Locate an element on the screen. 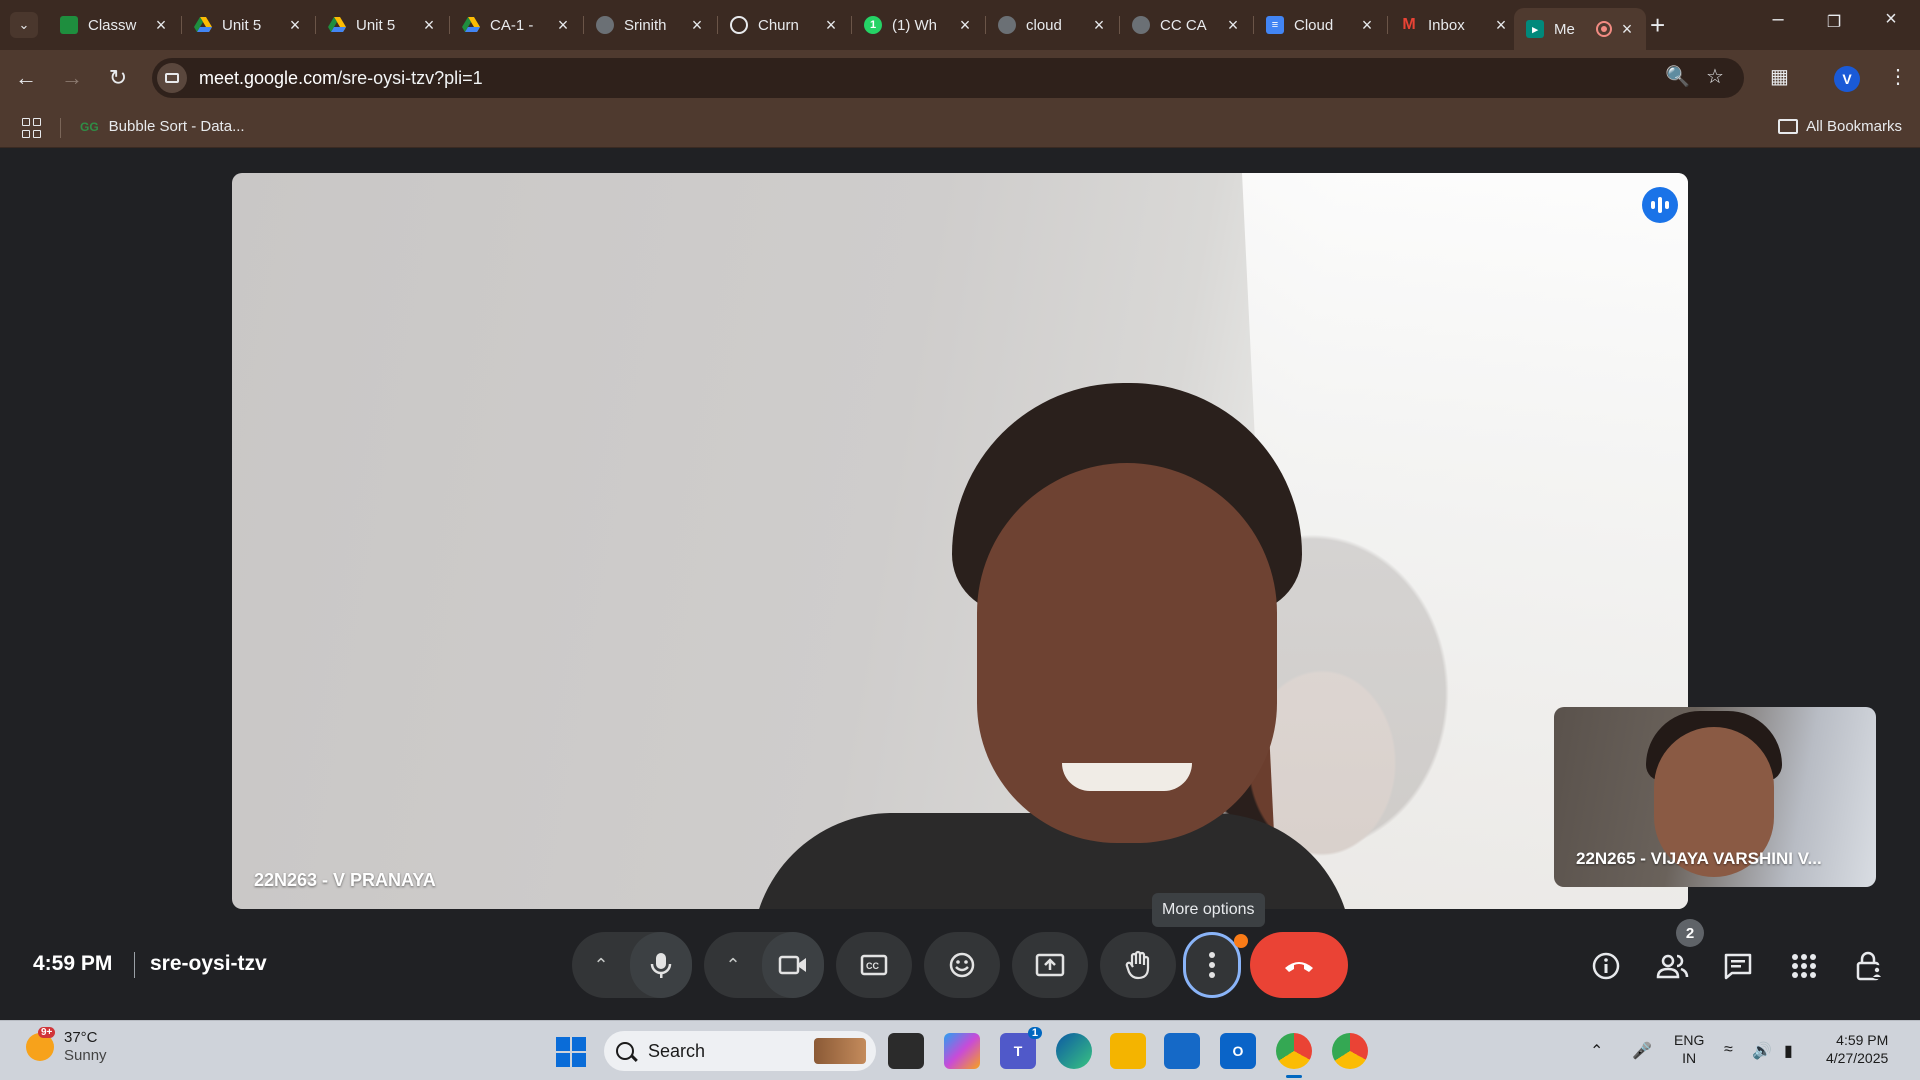 This screenshot has height=1080, width=1920. back-button: ← is located at coordinates (26, 78).